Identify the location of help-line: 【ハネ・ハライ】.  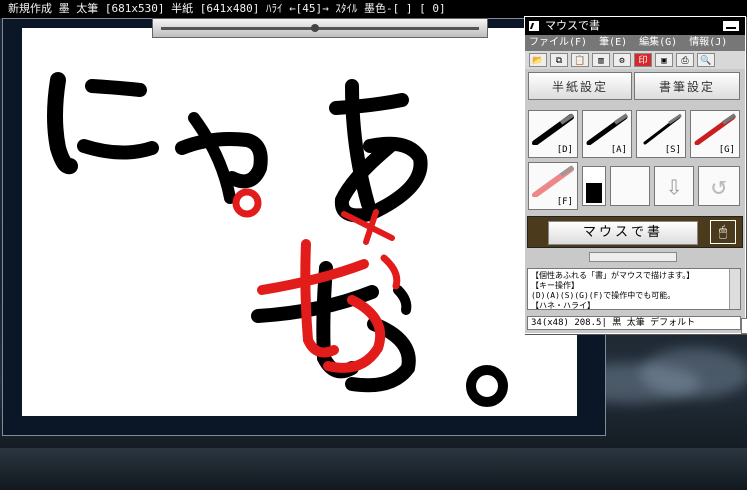
(563, 305).